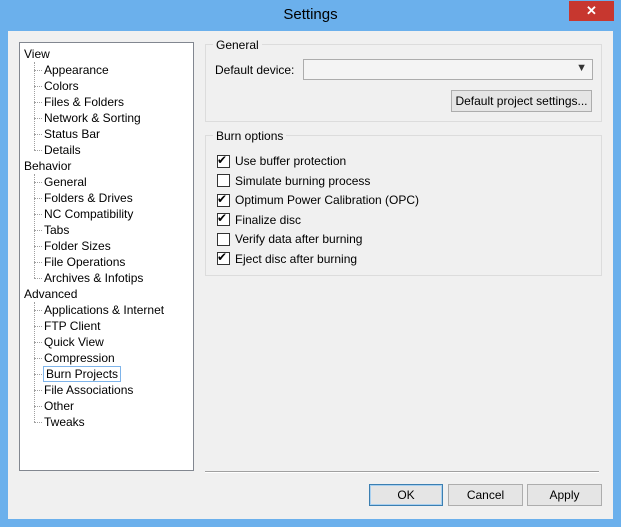 This screenshot has height=527, width=621. I want to click on tree-item: File Operations, so click(84, 262).